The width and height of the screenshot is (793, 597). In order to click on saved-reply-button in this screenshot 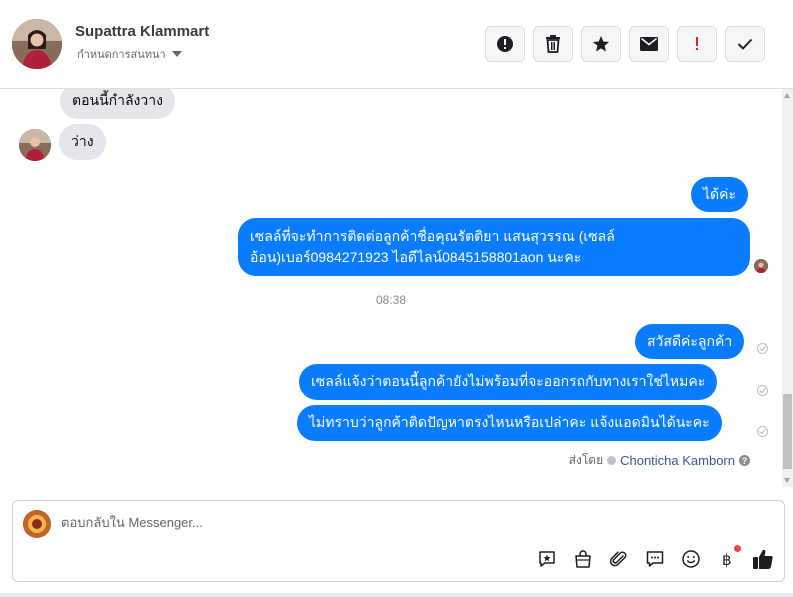, I will do `click(547, 559)`.